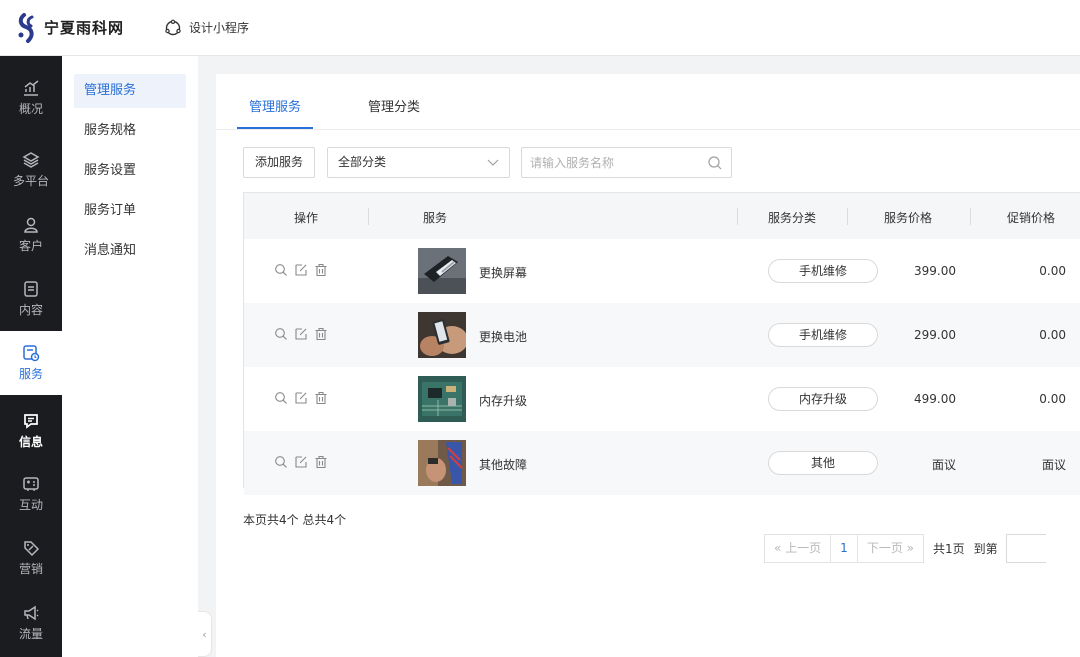 This screenshot has width=1080, height=657. What do you see at coordinates (173, 27) in the screenshot?
I see `miniprogram-icon` at bounding box center [173, 27].